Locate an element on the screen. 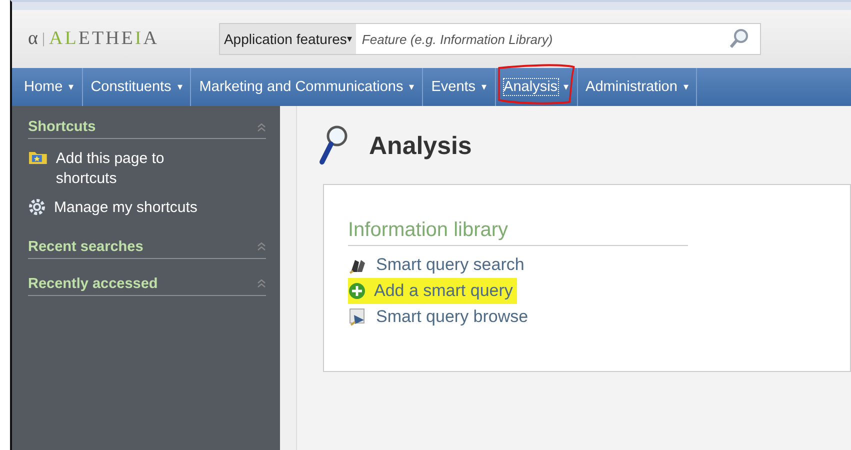  feature-link: Smart query search is located at coordinates (438, 265).